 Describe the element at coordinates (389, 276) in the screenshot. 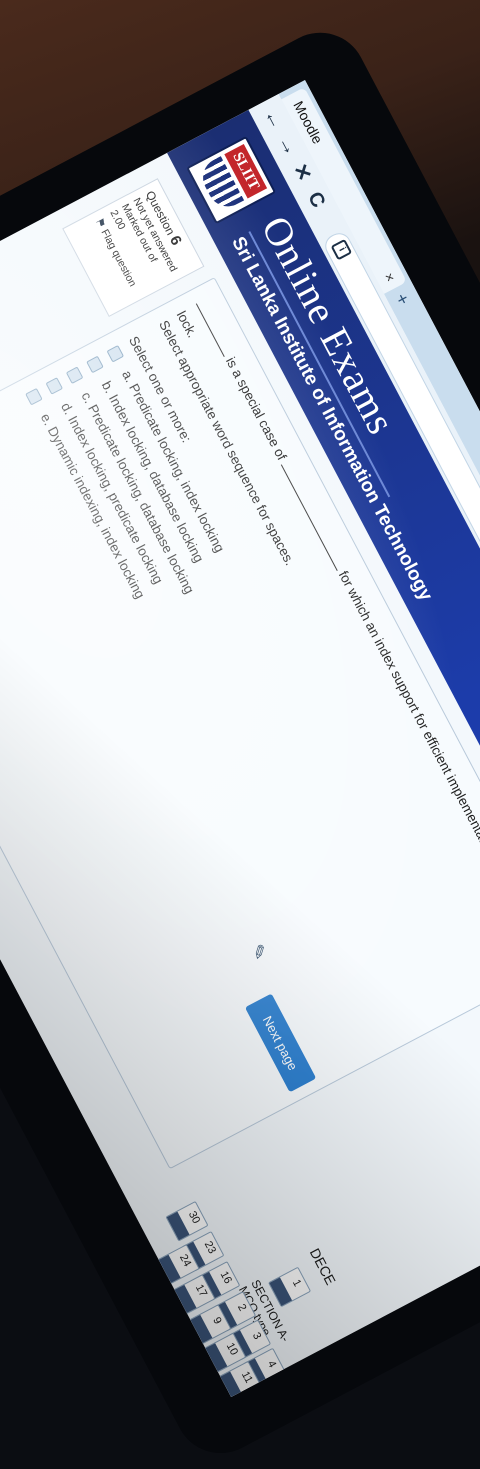

I see `tab-close-icon: ×` at that location.